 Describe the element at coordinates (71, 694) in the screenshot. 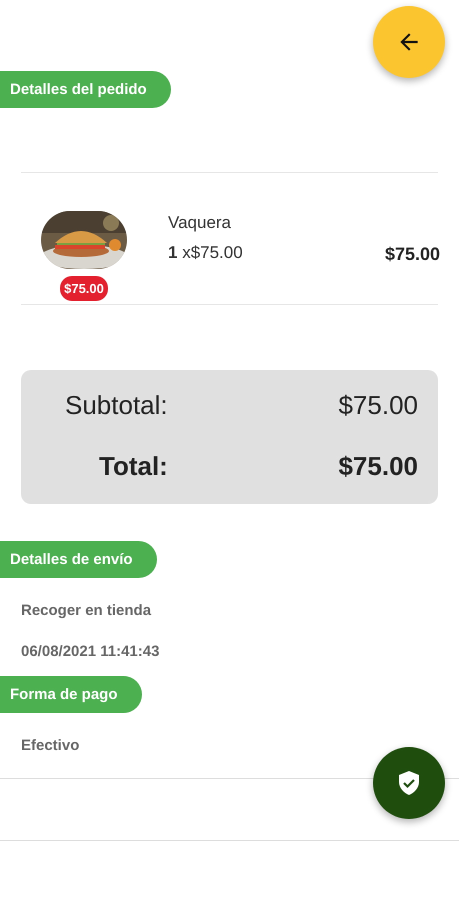

I see `section-heading: Forma de pago` at that location.